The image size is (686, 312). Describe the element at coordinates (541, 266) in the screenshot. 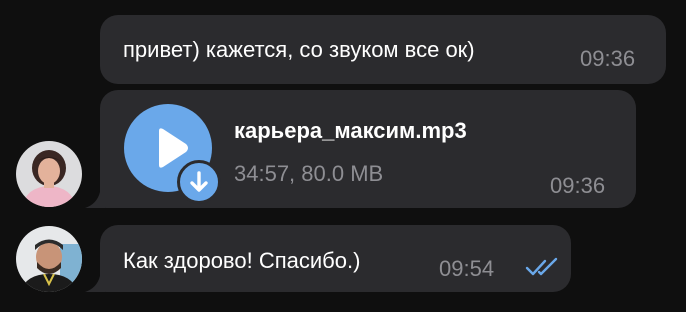

I see `double-check-icon` at that location.